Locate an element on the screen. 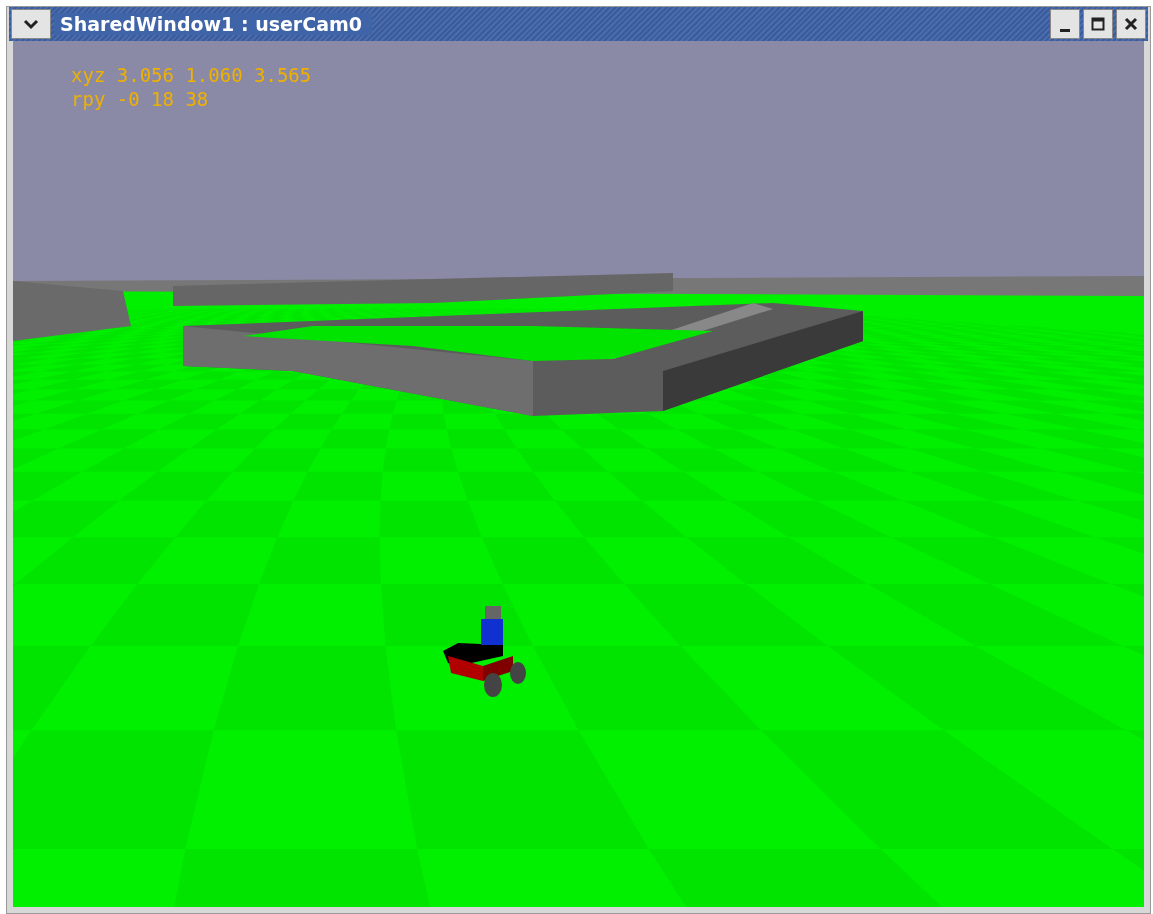  maximize-icon is located at coordinates (1098, 24).